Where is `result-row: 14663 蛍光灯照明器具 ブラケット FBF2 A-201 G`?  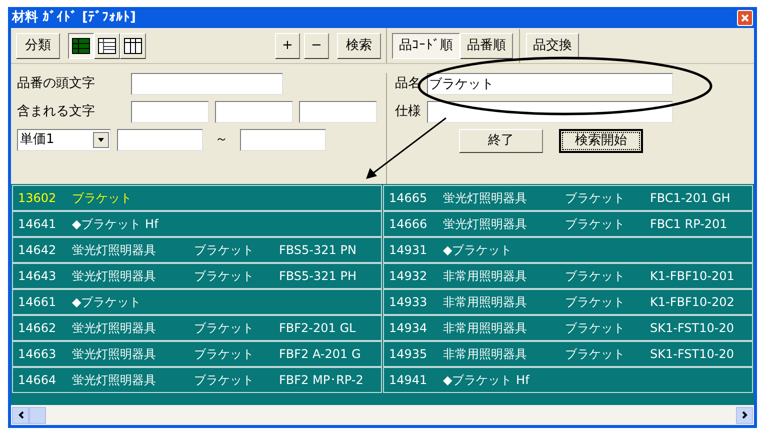
result-row: 14663 蛍光灯照明器具 ブラケット FBF2 A-201 G is located at coordinates (197, 354).